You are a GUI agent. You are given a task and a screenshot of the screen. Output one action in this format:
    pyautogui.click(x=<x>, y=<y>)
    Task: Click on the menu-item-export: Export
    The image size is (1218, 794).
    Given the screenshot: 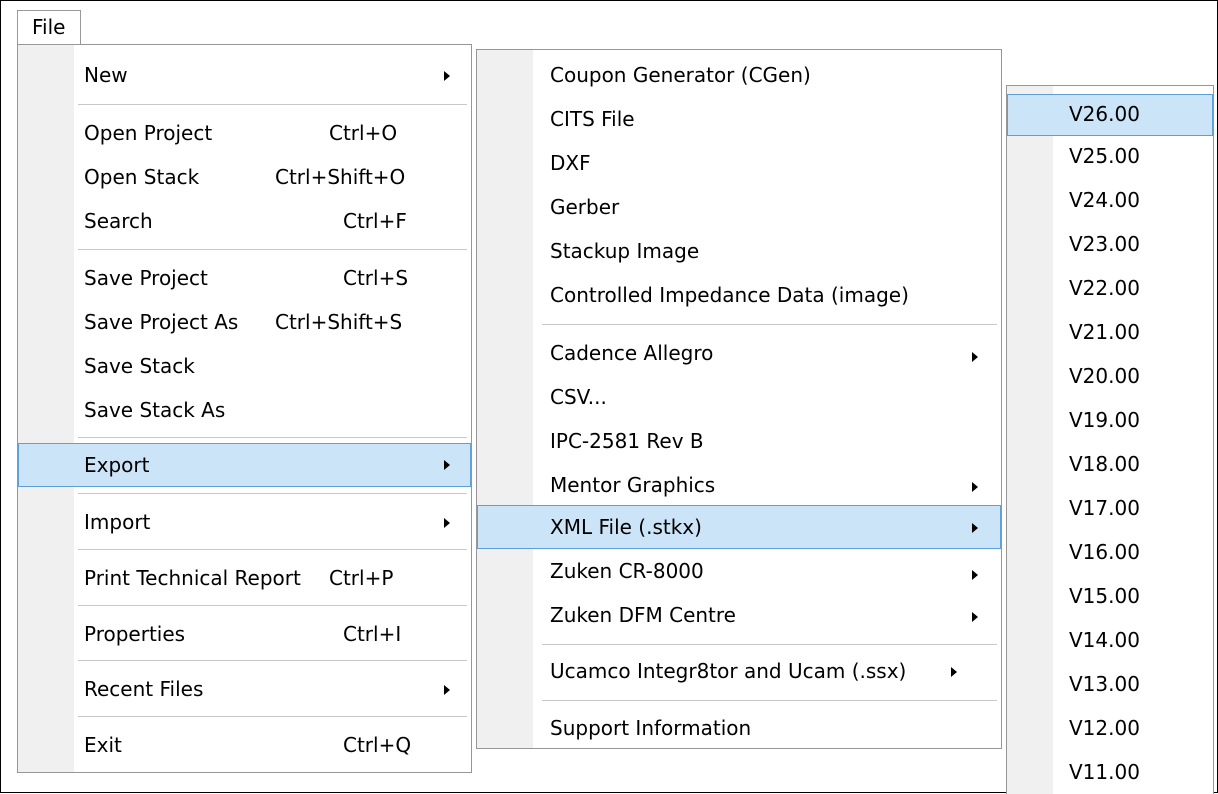 What is the action you would take?
    pyautogui.click(x=244, y=465)
    